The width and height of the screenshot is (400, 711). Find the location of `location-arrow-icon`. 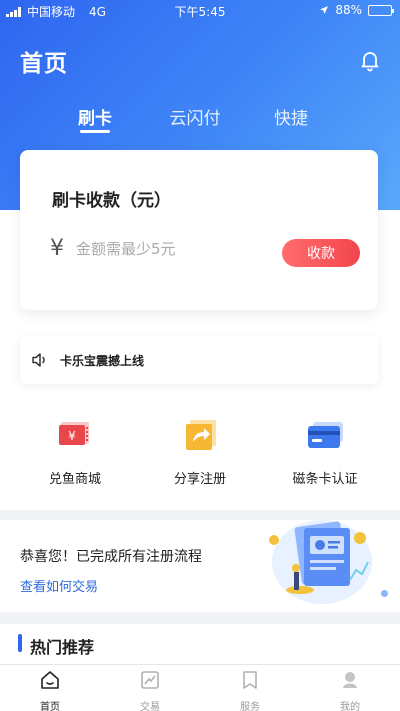

location-arrow-icon is located at coordinates (324, 10).